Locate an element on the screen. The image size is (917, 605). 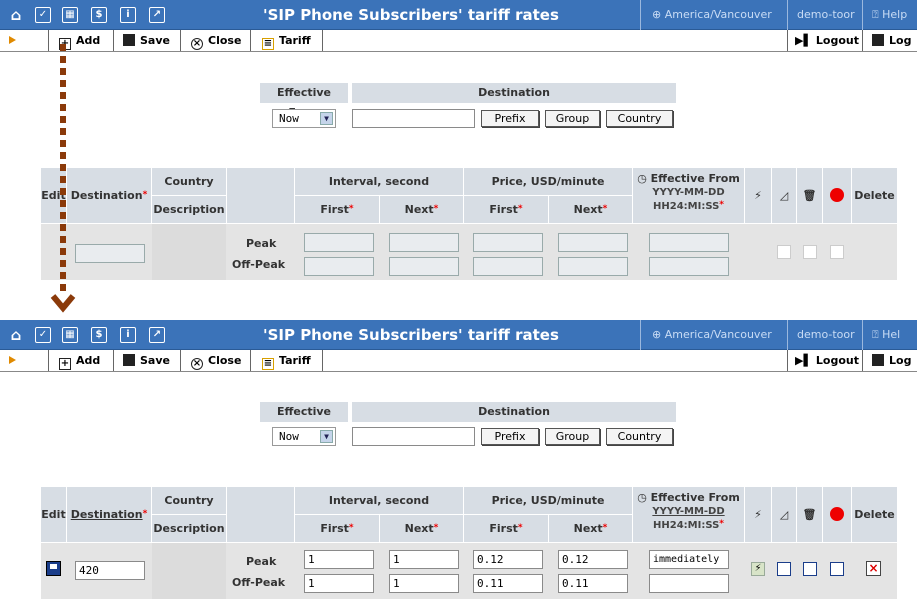
peak-price-next-input is located at coordinates (593, 242).